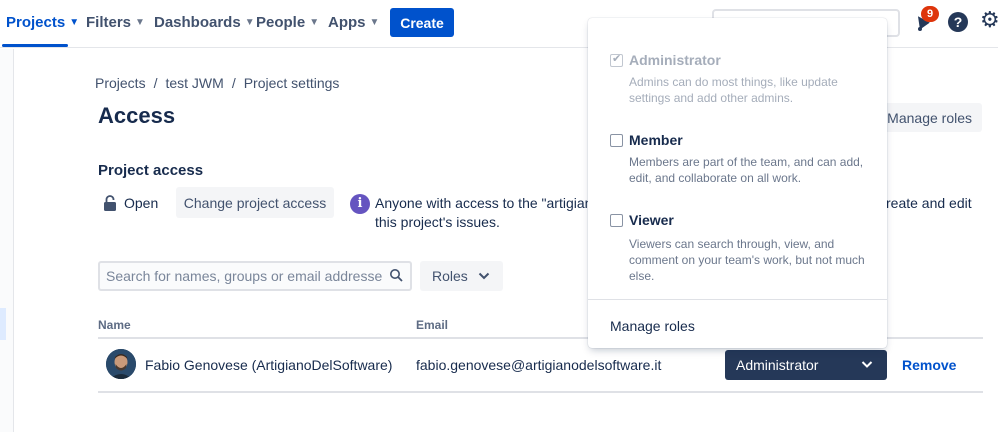 Image resolution: width=998 pixels, height=432 pixels. Describe the element at coordinates (121, 364) in the screenshot. I see `avatar` at that location.